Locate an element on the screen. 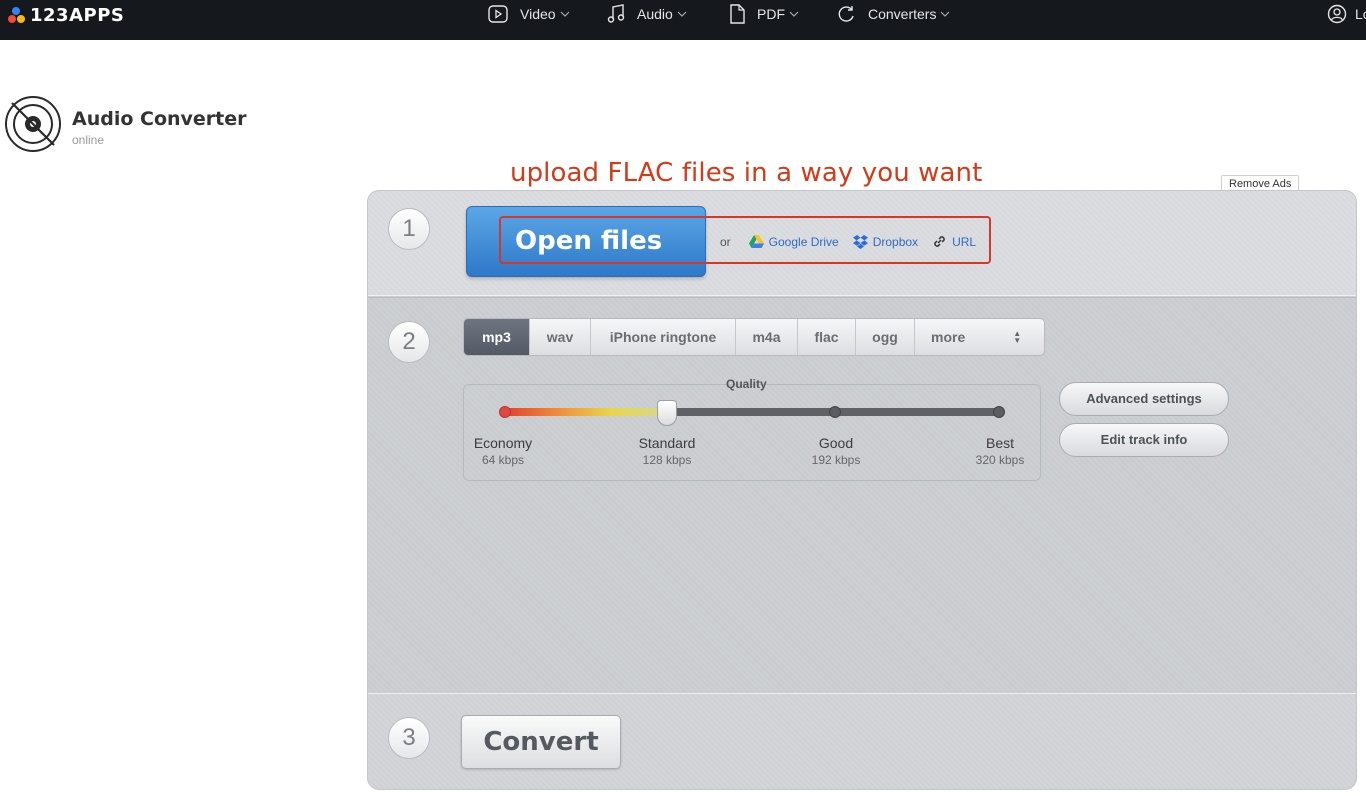 The width and height of the screenshot is (1366, 796). disc-icon is located at coordinates (33, 124).